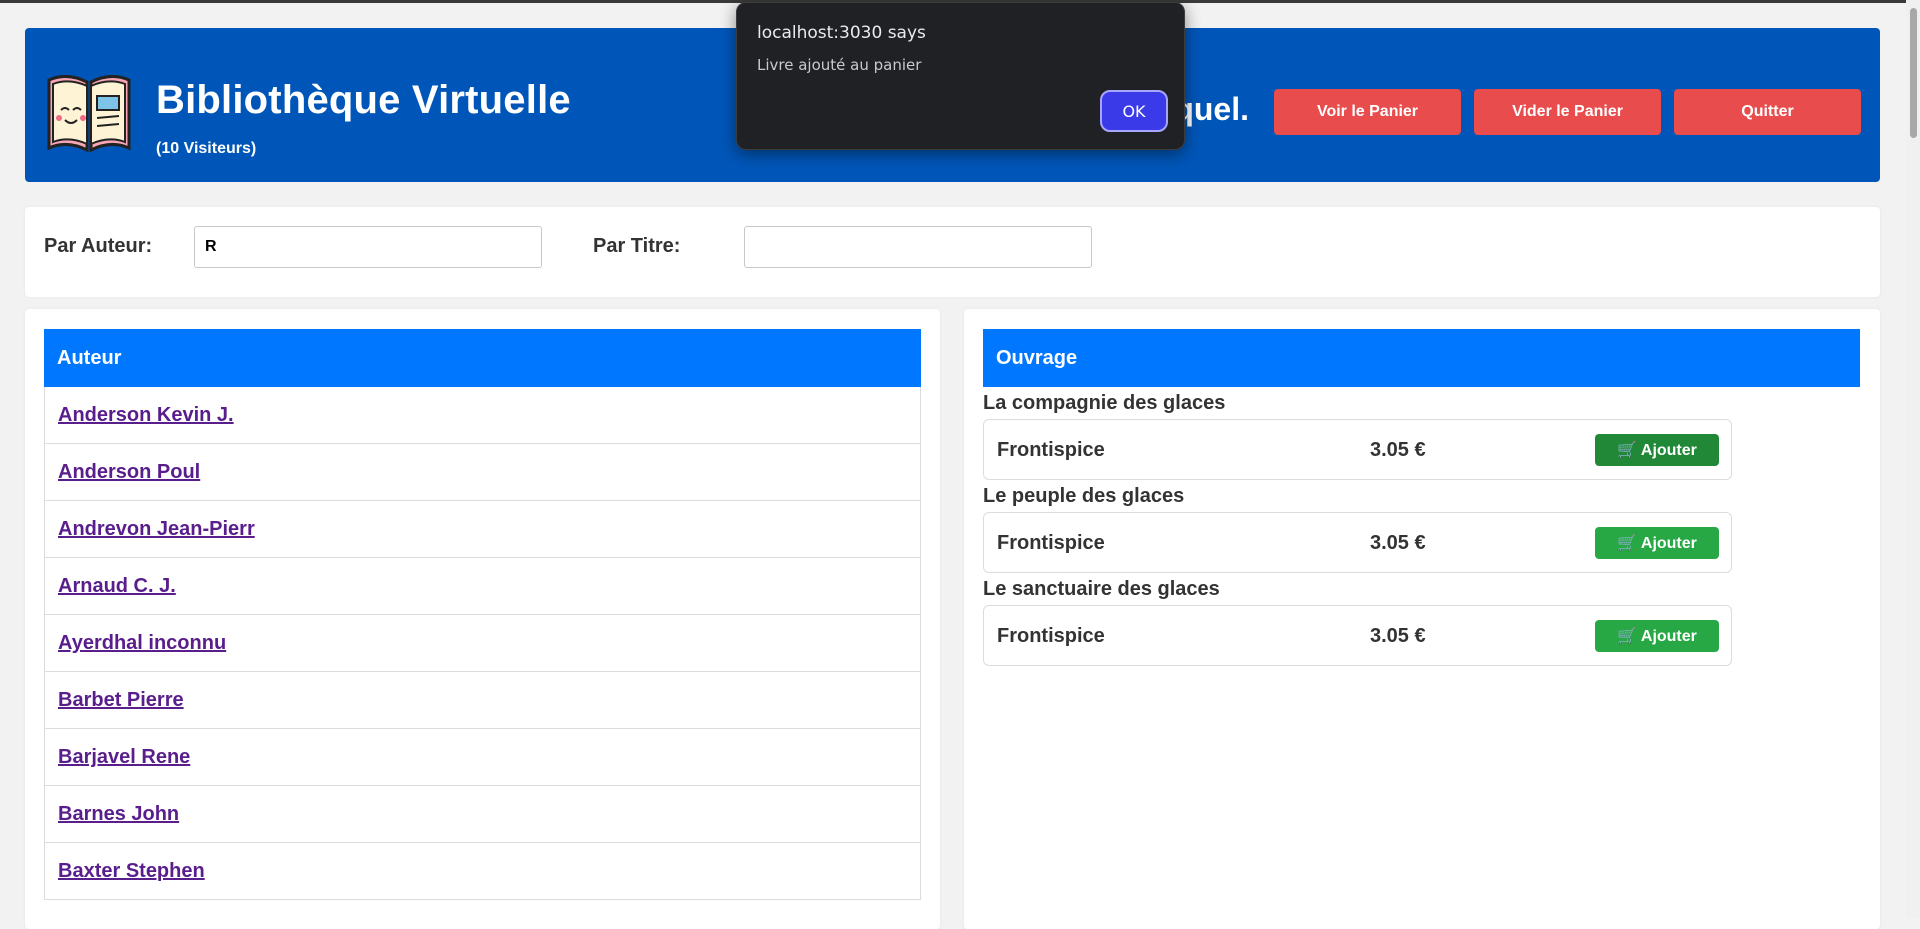 The height and width of the screenshot is (929, 1920). Describe the element at coordinates (1367, 112) in the screenshot. I see `view-cart-button: Voir le Panier` at that location.